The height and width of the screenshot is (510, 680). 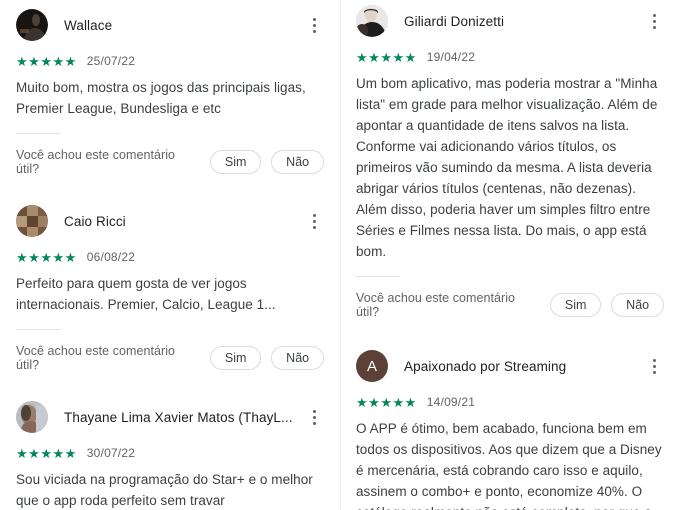 What do you see at coordinates (111, 453) in the screenshot?
I see `review-date: 30/07/22` at bounding box center [111, 453].